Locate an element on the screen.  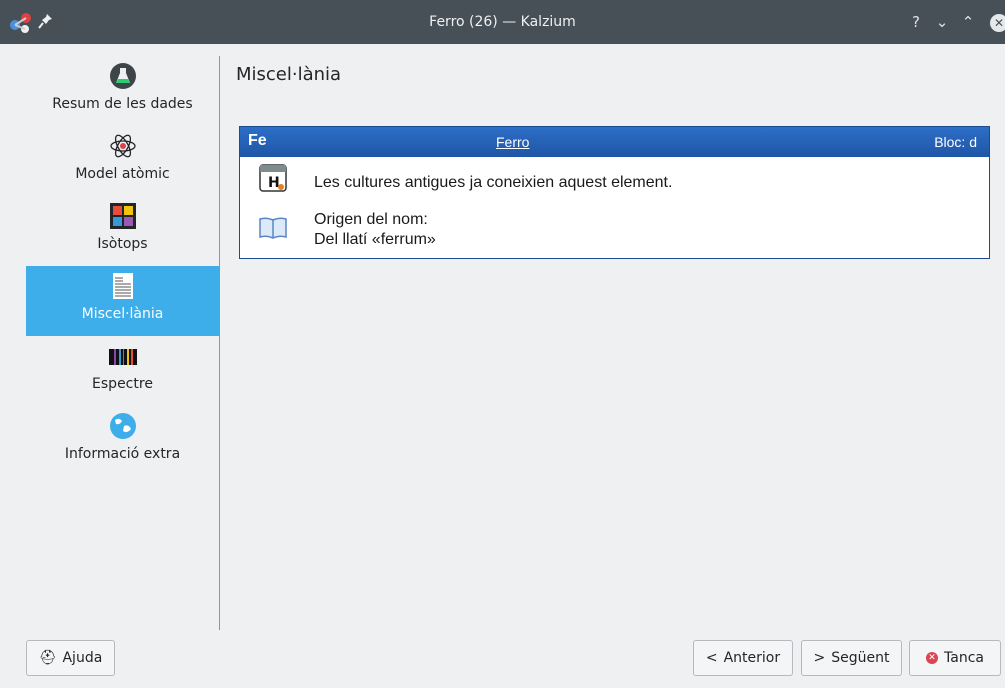
sidebar-item-spectrum: Espectre is located at coordinates (122, 371).